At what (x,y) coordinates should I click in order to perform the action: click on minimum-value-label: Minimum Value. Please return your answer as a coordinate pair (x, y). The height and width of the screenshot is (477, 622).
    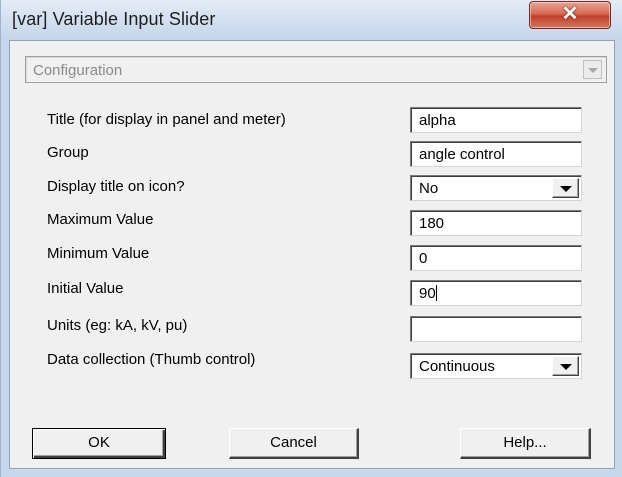
    Looking at the image, I should click on (98, 253).